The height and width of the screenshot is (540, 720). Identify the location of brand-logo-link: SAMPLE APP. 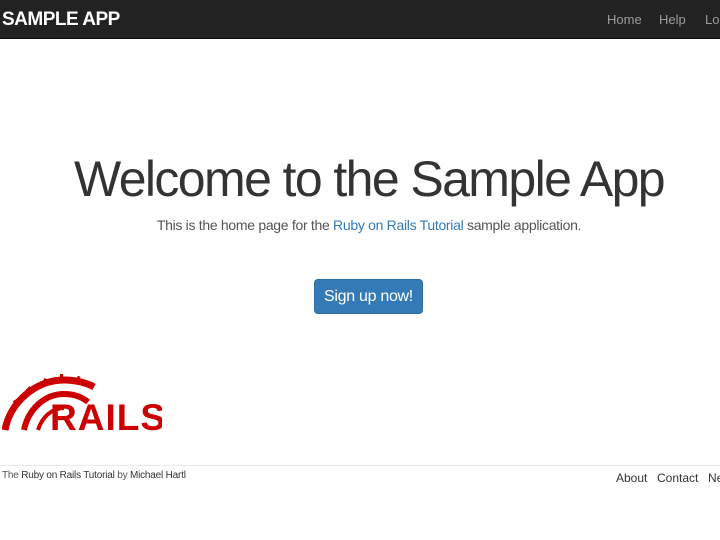
(61, 20).